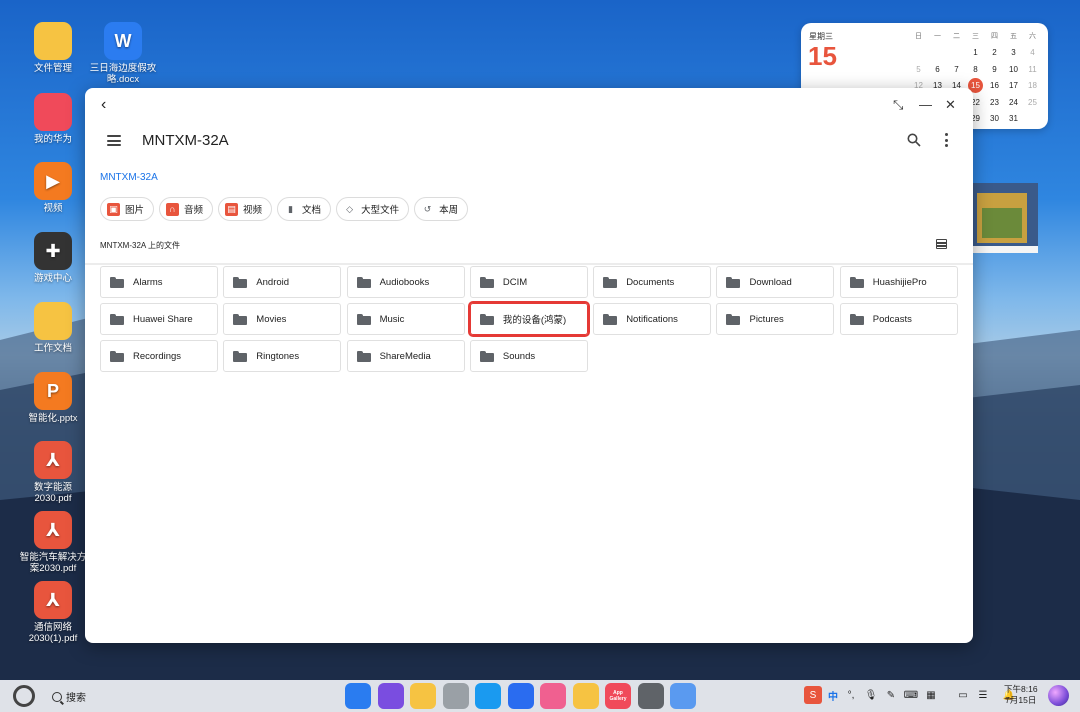  I want to click on desktop-icon: ⅄ 通信网络2030(1).pdf, so click(53, 612).